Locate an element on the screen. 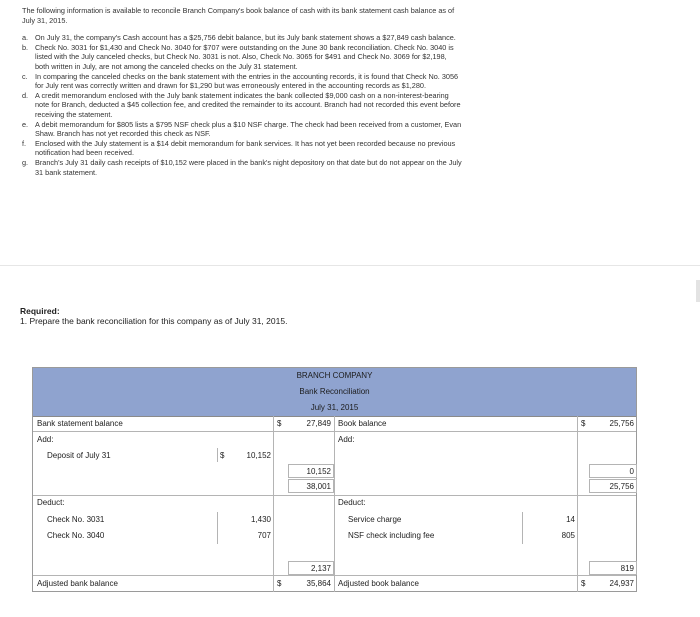 This screenshot has height=617, width=700. service-charge-value: 14 is located at coordinates (570, 519).